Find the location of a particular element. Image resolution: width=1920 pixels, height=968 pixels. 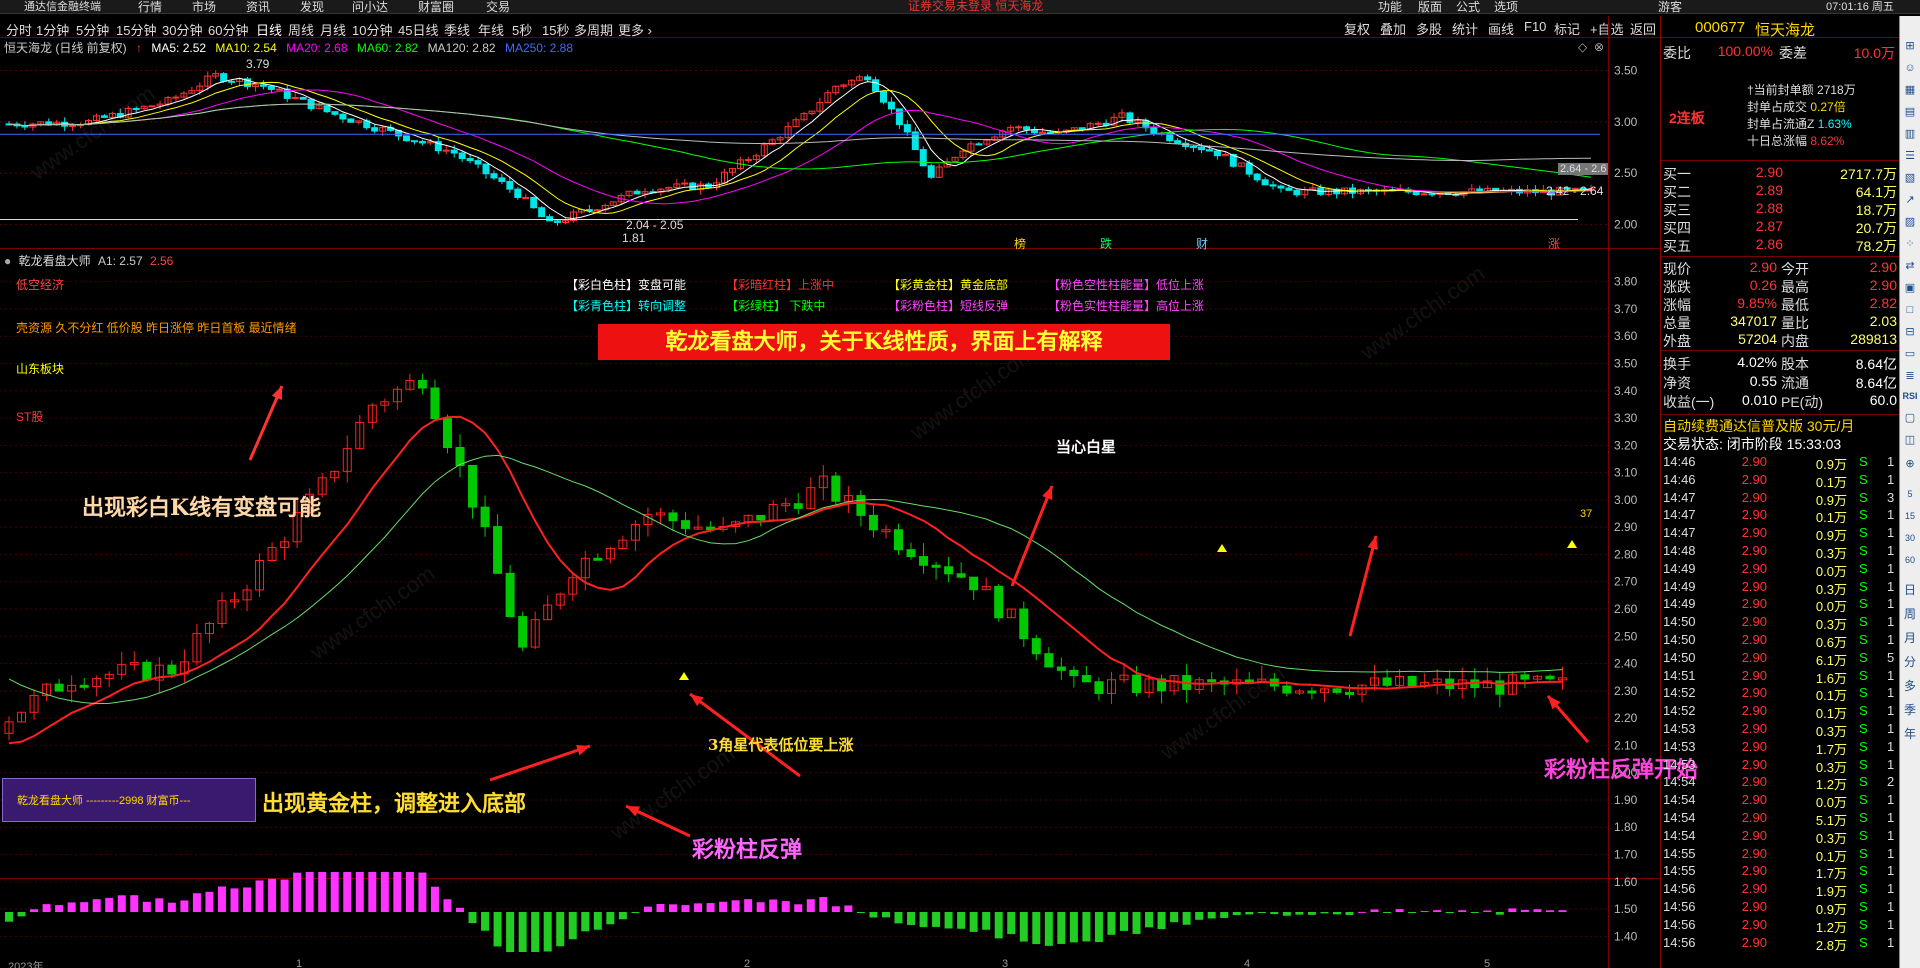

stats-value: 57204 is located at coordinates (1757, 339).